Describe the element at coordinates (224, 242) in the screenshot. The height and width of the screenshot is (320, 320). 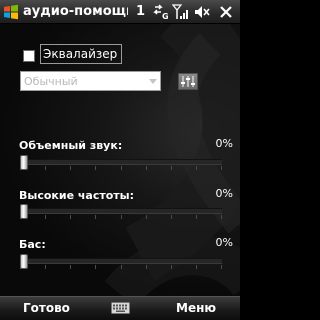
I see `bass-value: 0%` at that location.